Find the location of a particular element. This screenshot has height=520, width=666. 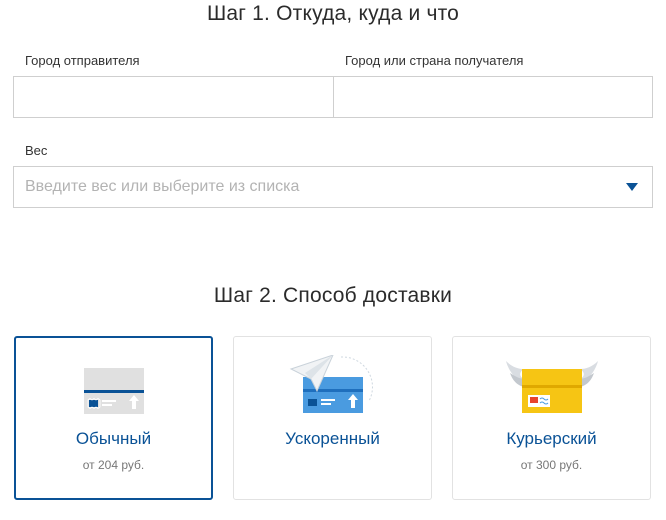

delivery-option-title: Ускоренный is located at coordinates (332, 438).